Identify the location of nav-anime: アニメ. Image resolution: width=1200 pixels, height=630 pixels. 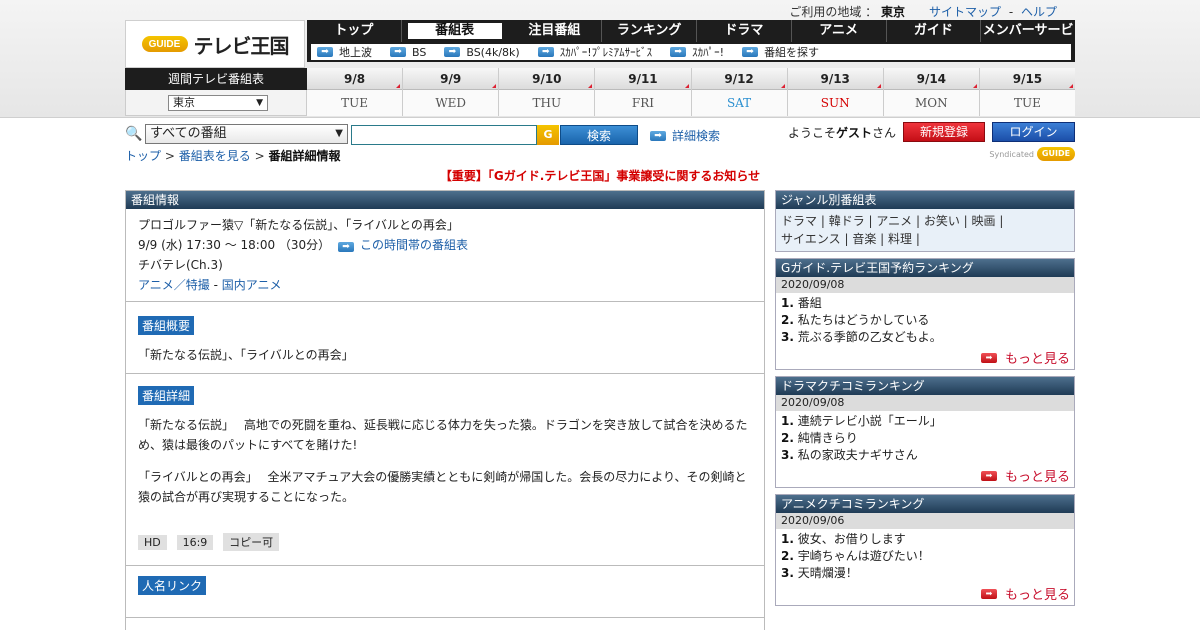
(839, 31).